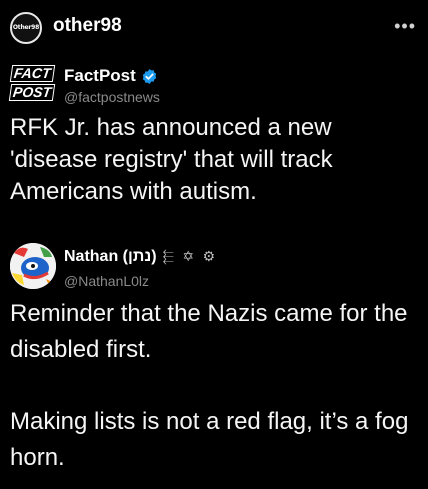 This screenshot has height=489, width=428. I want to click on avatar-text: Other98, so click(26, 27).